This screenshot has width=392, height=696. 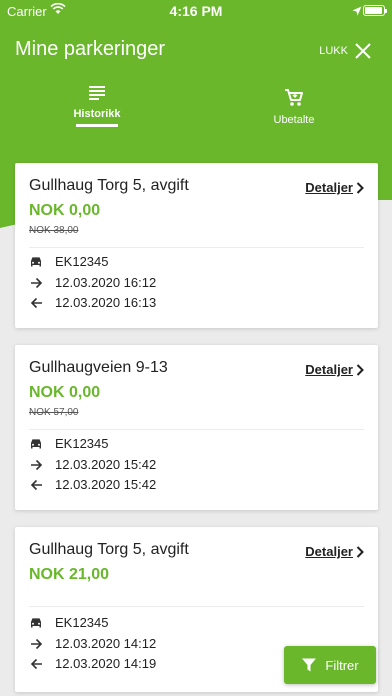 I want to click on end-row: 12.03.2020 15:42, so click(x=92, y=484).